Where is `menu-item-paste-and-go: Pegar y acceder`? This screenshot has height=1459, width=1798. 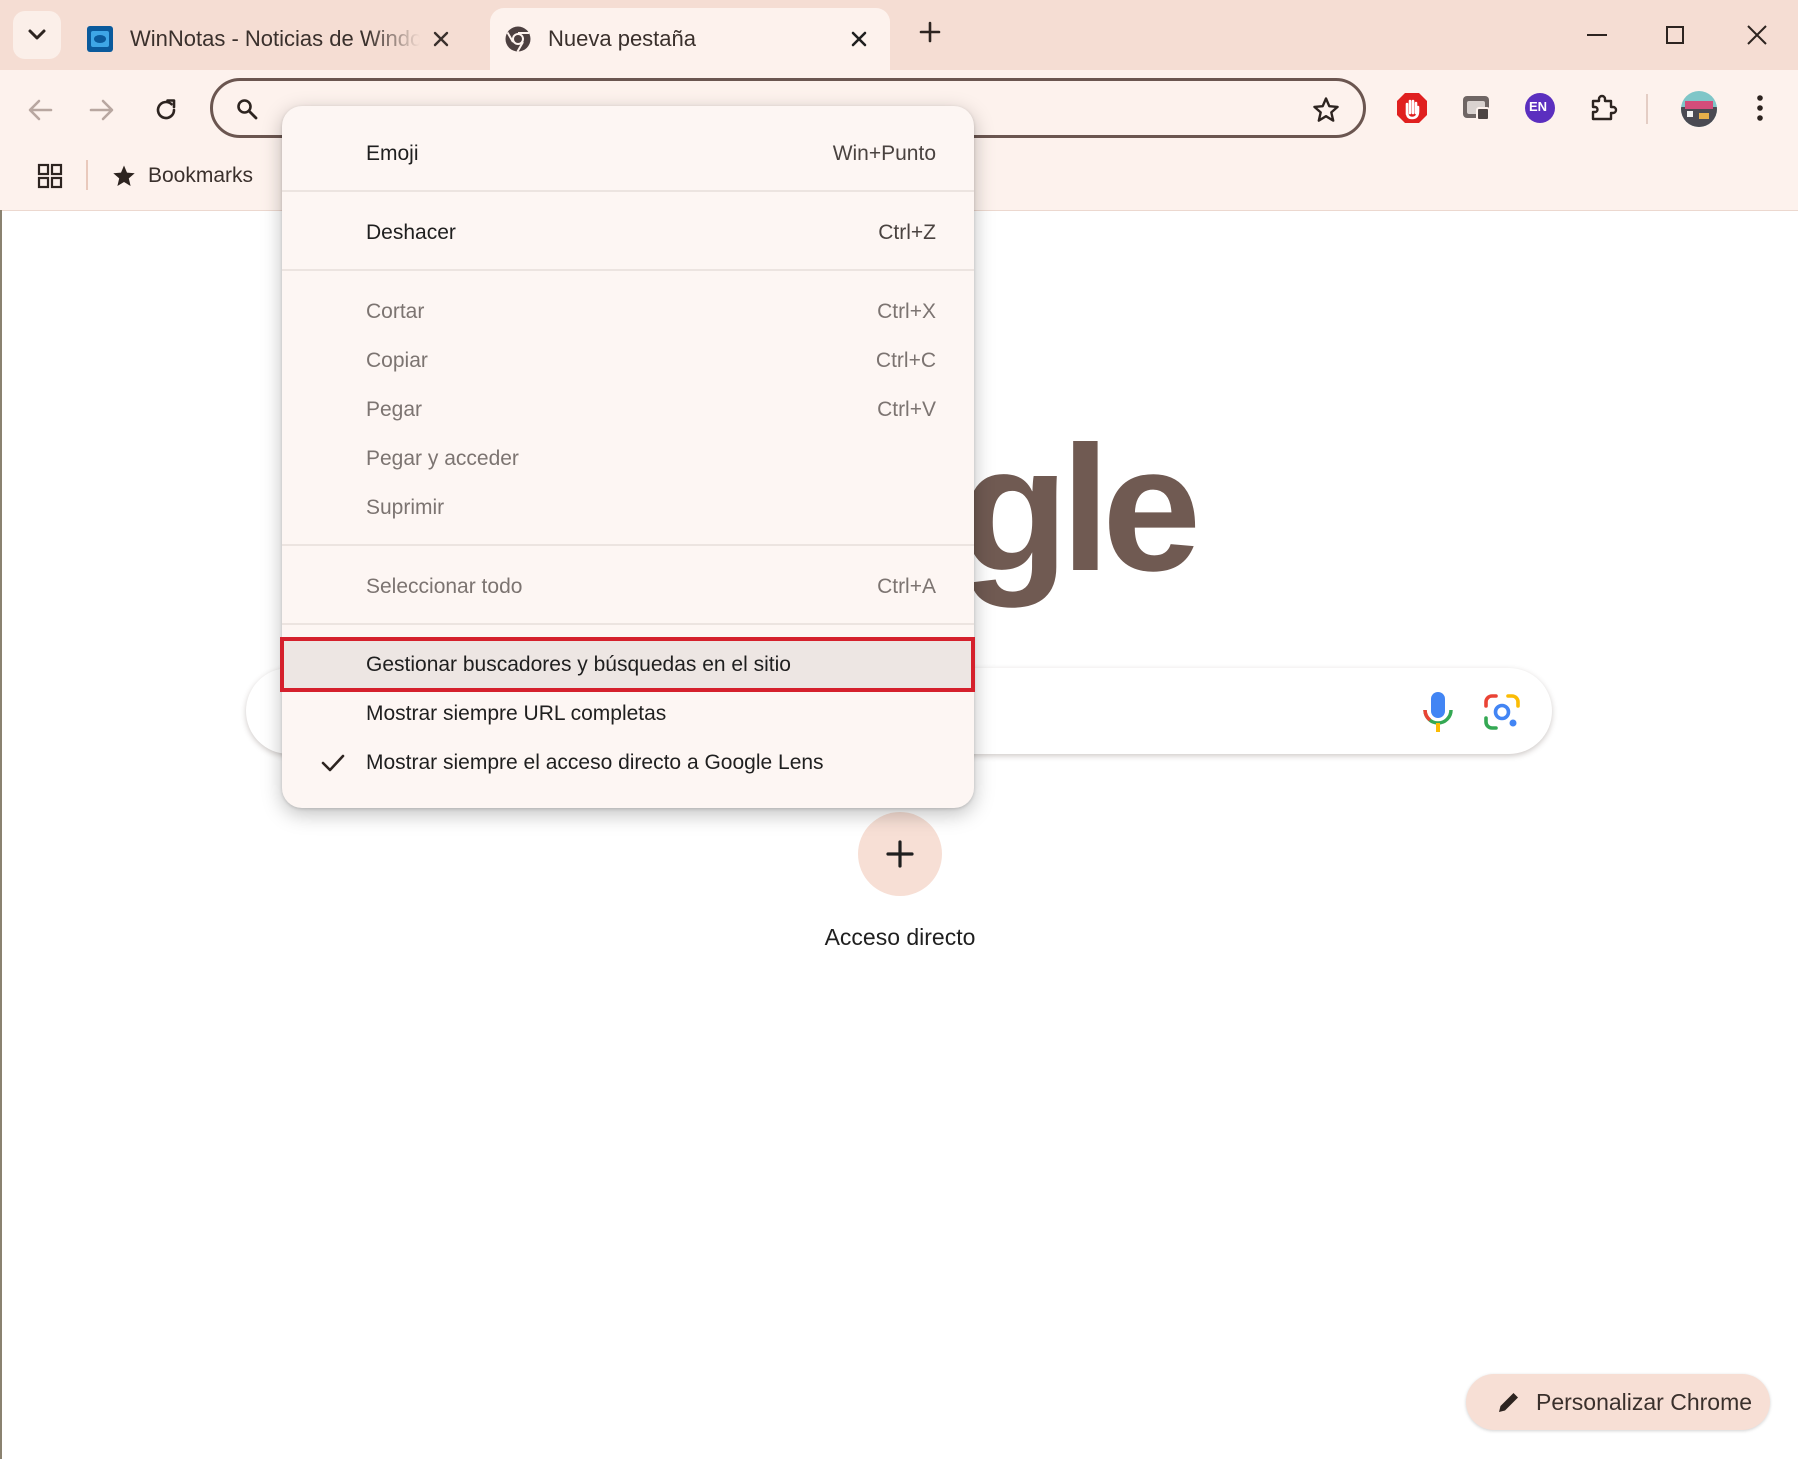
menu-item-paste-and-go: Pegar y acceder is located at coordinates (628, 459).